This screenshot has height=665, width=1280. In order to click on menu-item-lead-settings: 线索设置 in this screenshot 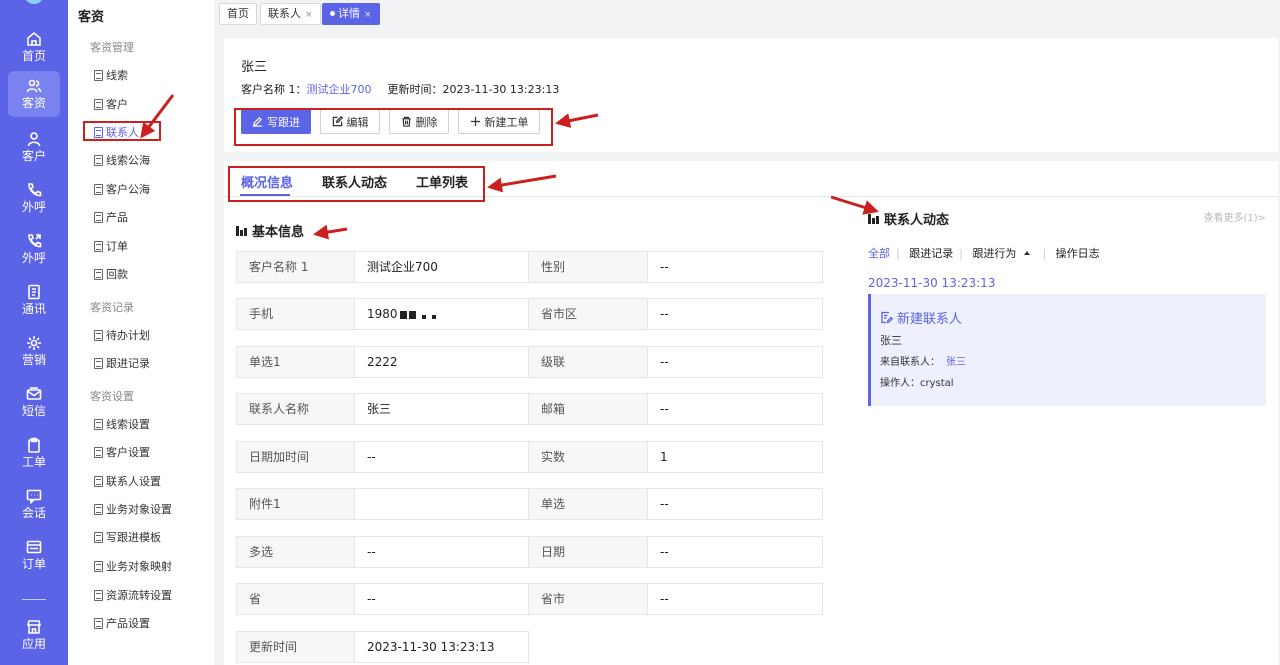, I will do `click(122, 424)`.